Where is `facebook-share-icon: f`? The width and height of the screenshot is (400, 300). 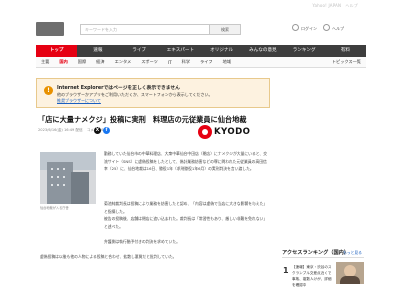 facebook-share-icon: f is located at coordinates (106, 130).